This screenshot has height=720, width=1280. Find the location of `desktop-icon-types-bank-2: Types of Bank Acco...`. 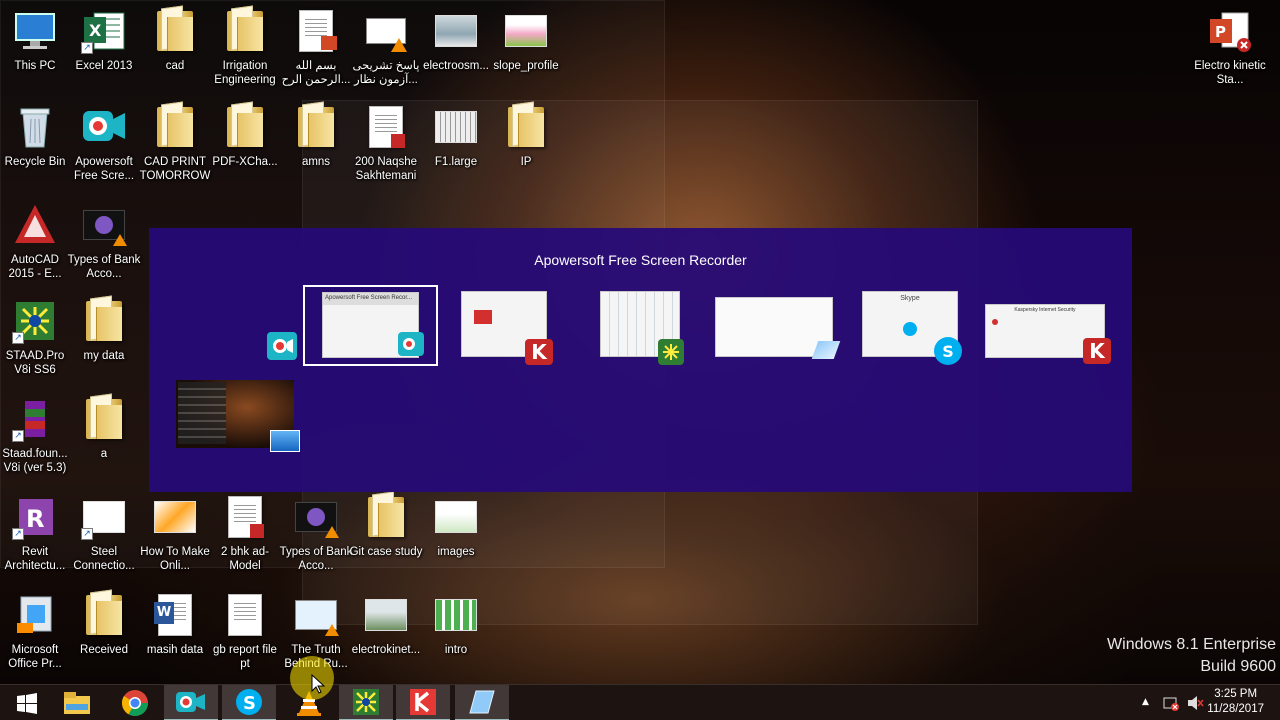

desktop-icon-types-bank-2: Types of Bank Acco... is located at coordinates (316, 539).